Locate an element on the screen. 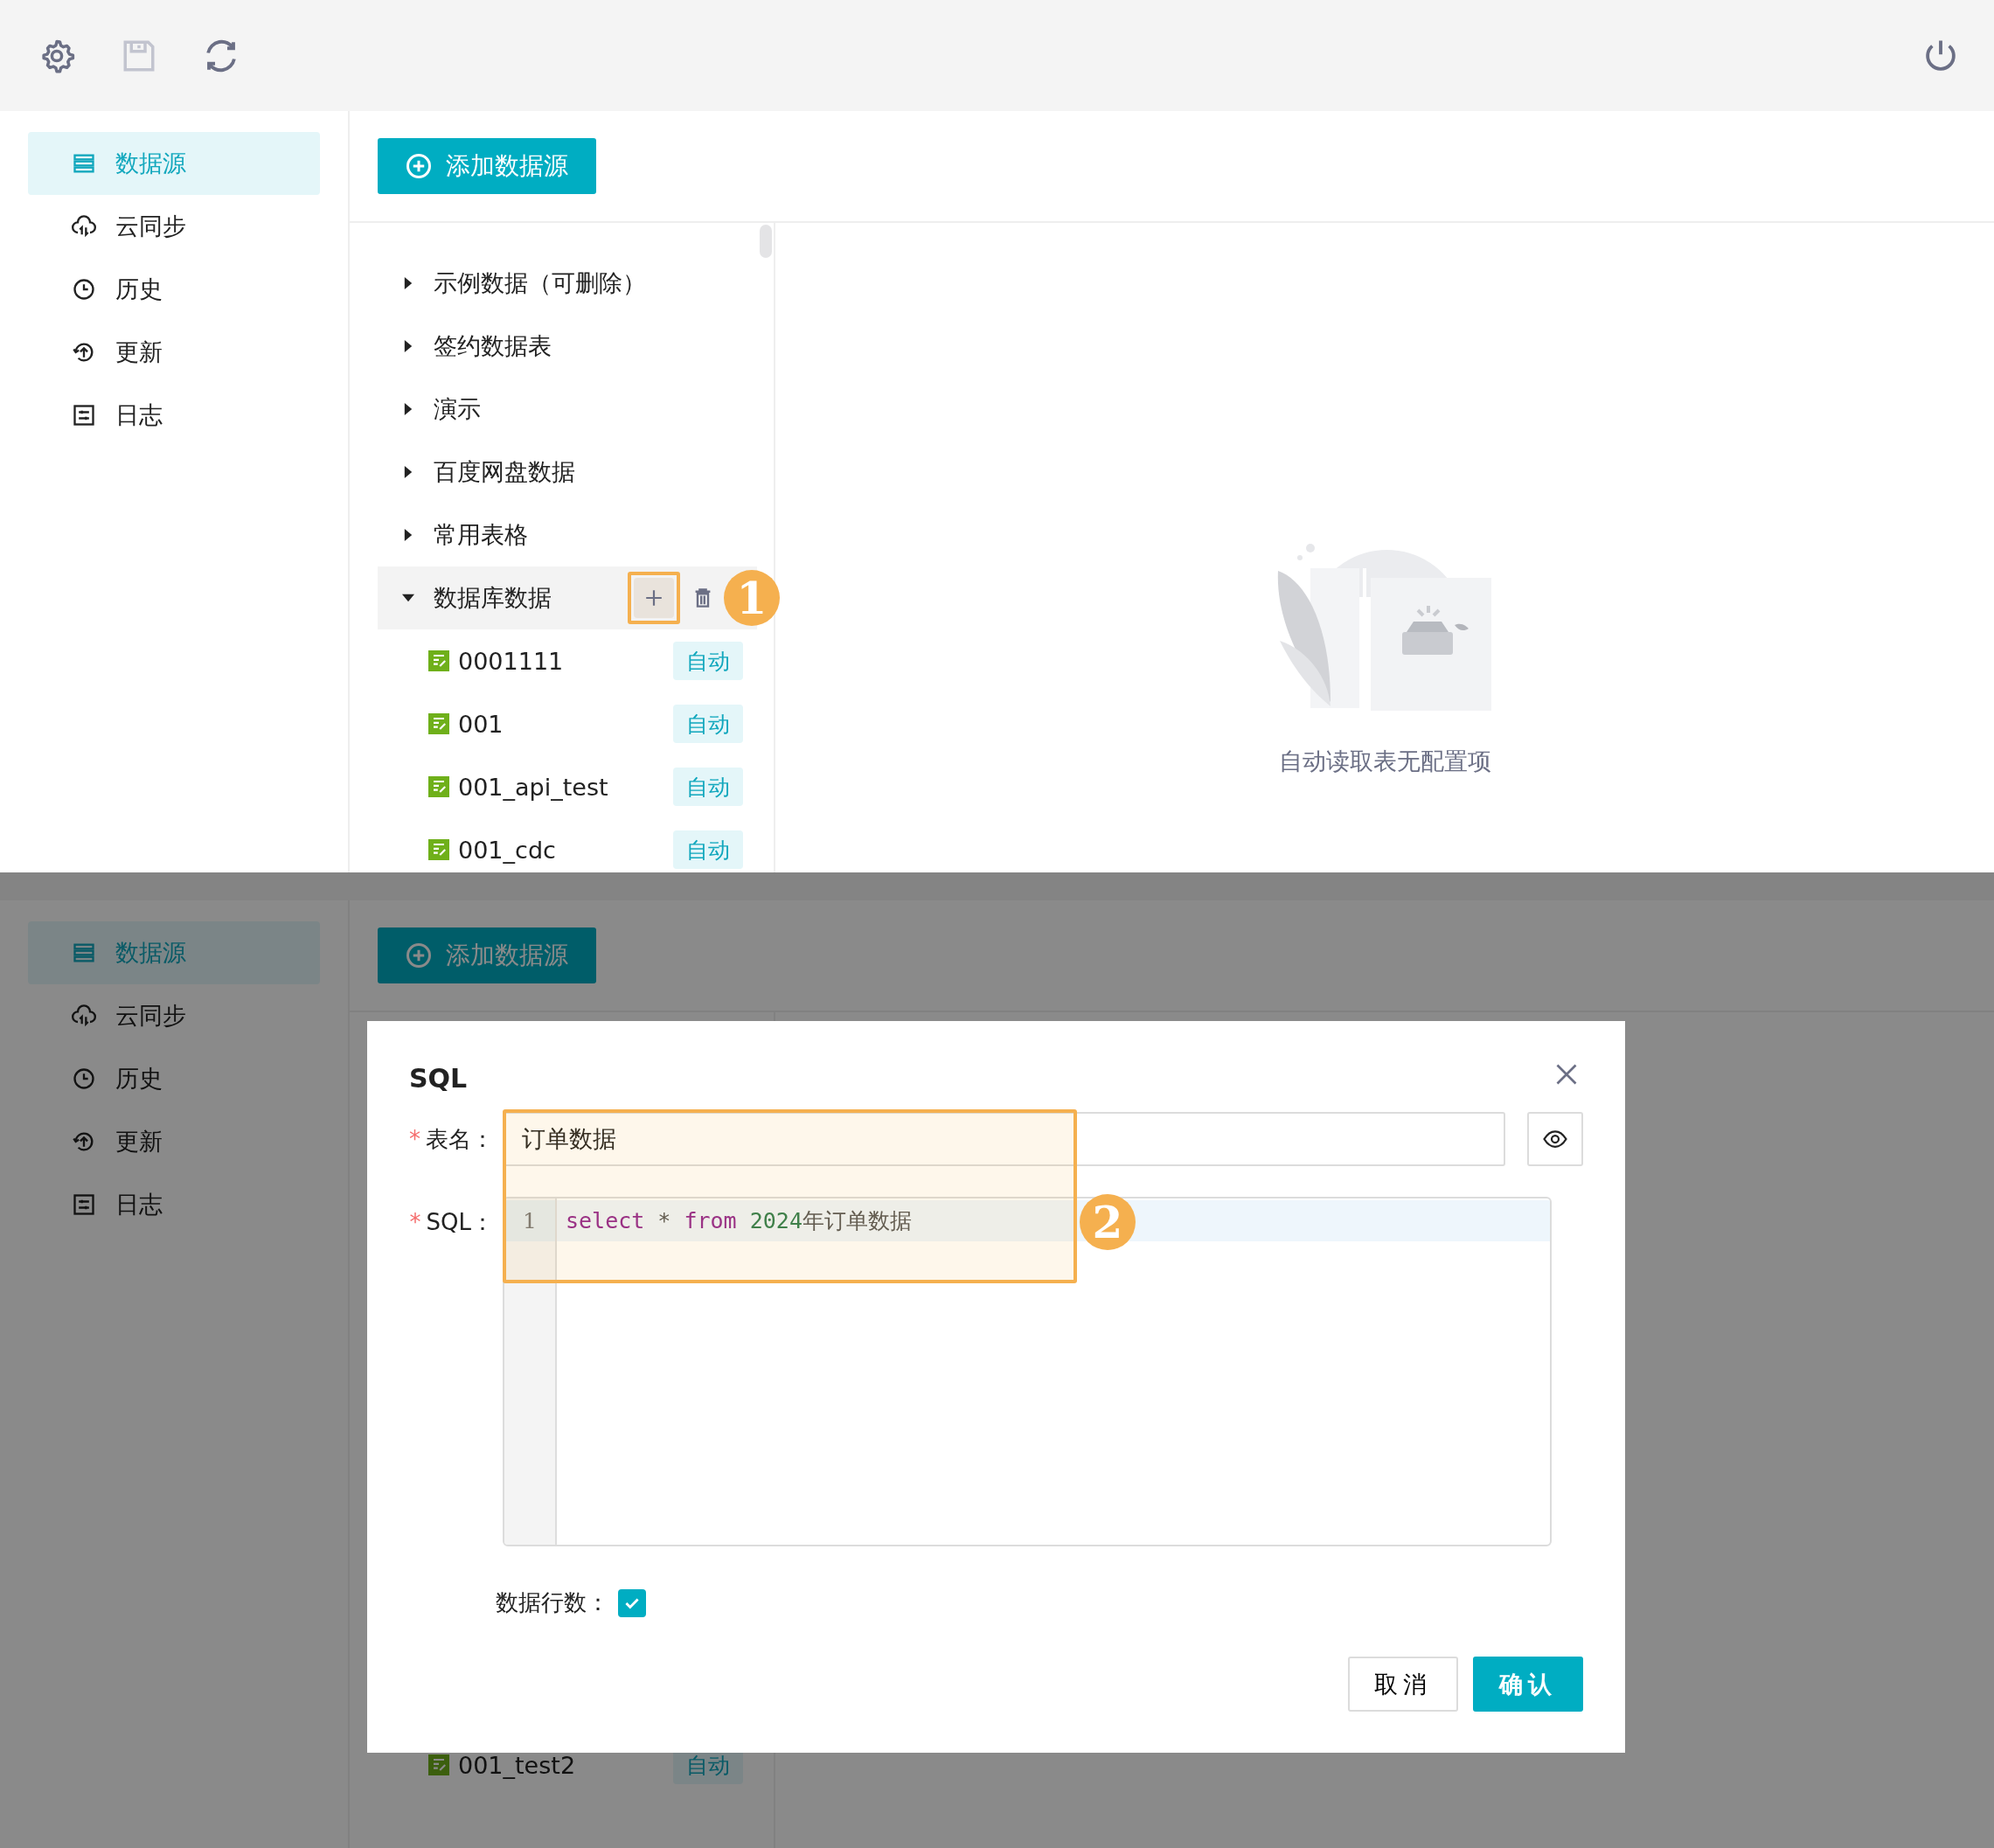 The image size is (1994, 1848). plus-icon is located at coordinates (654, 598).